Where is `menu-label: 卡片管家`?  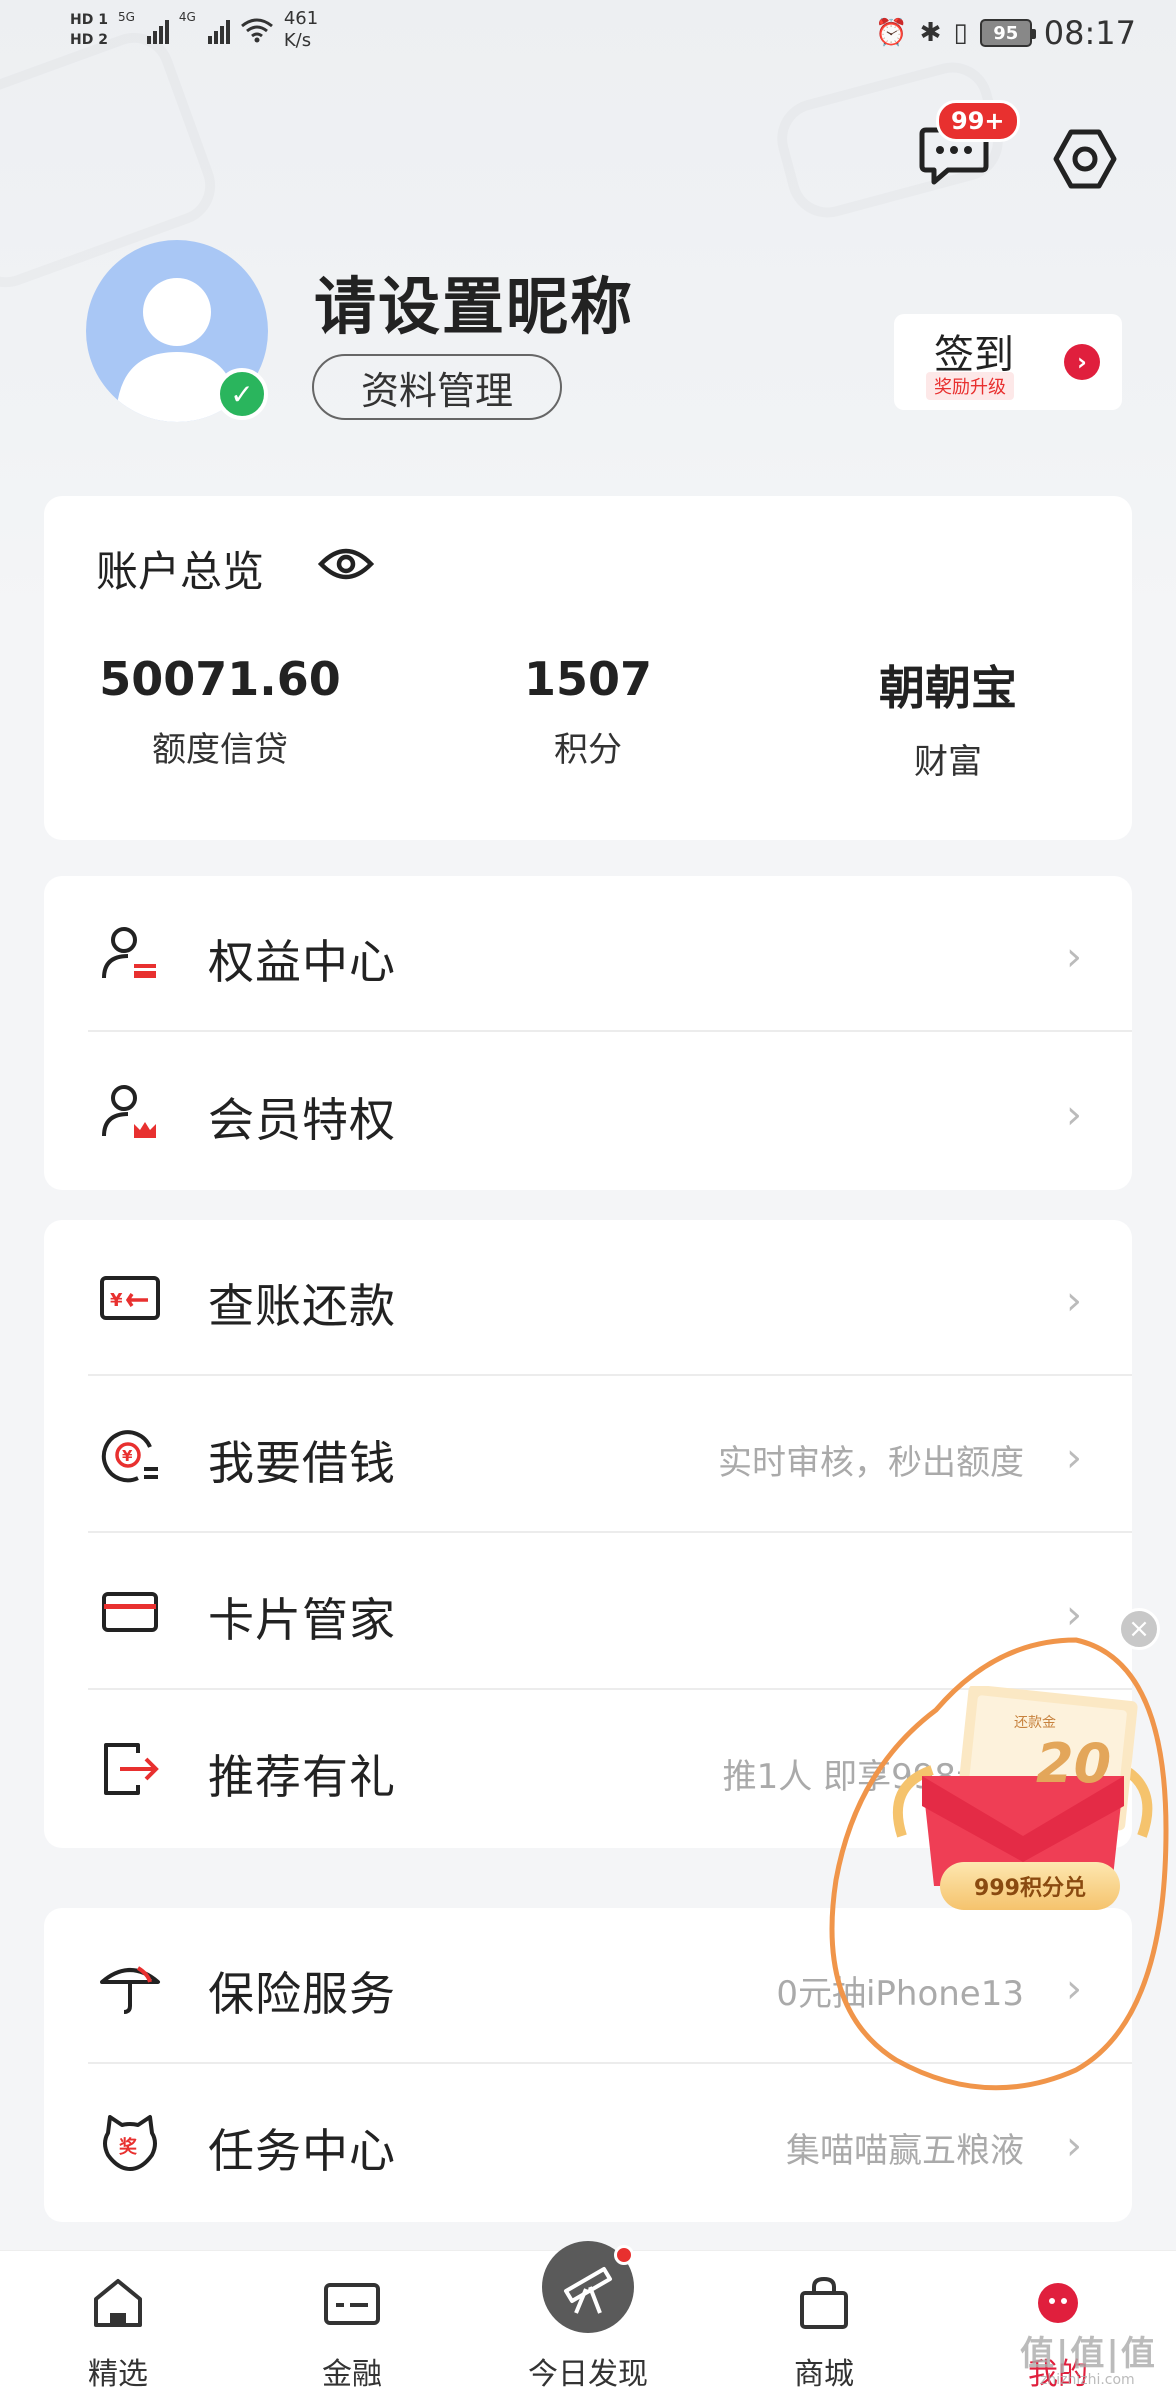
menu-label: 卡片管家 is located at coordinates (302, 1620).